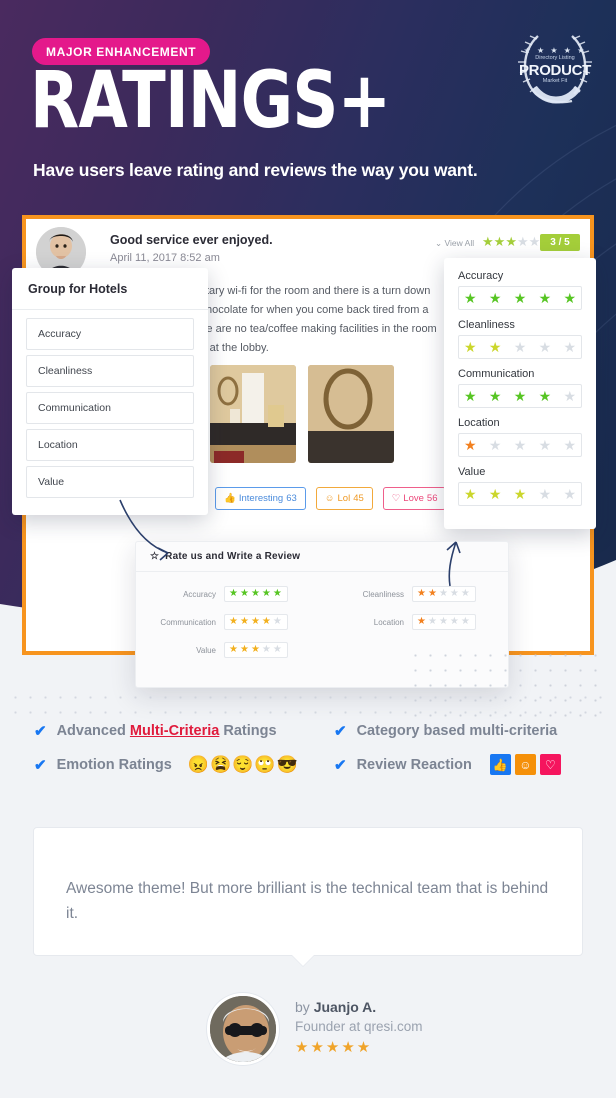 This screenshot has width=616, height=1098. Describe the element at coordinates (110, 445) in the screenshot. I see `group-criteria-item: Location` at that location.